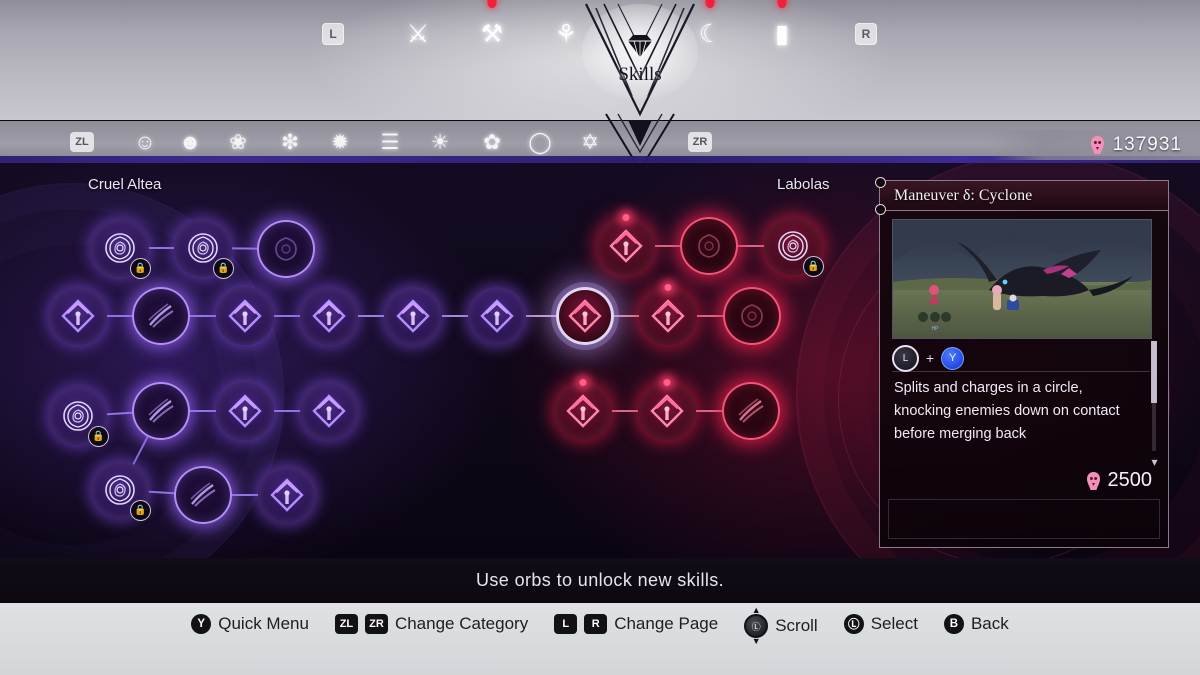 This screenshot has width=1200, height=675. I want to click on skill-node-chevron-skill-n19, so click(329, 411).